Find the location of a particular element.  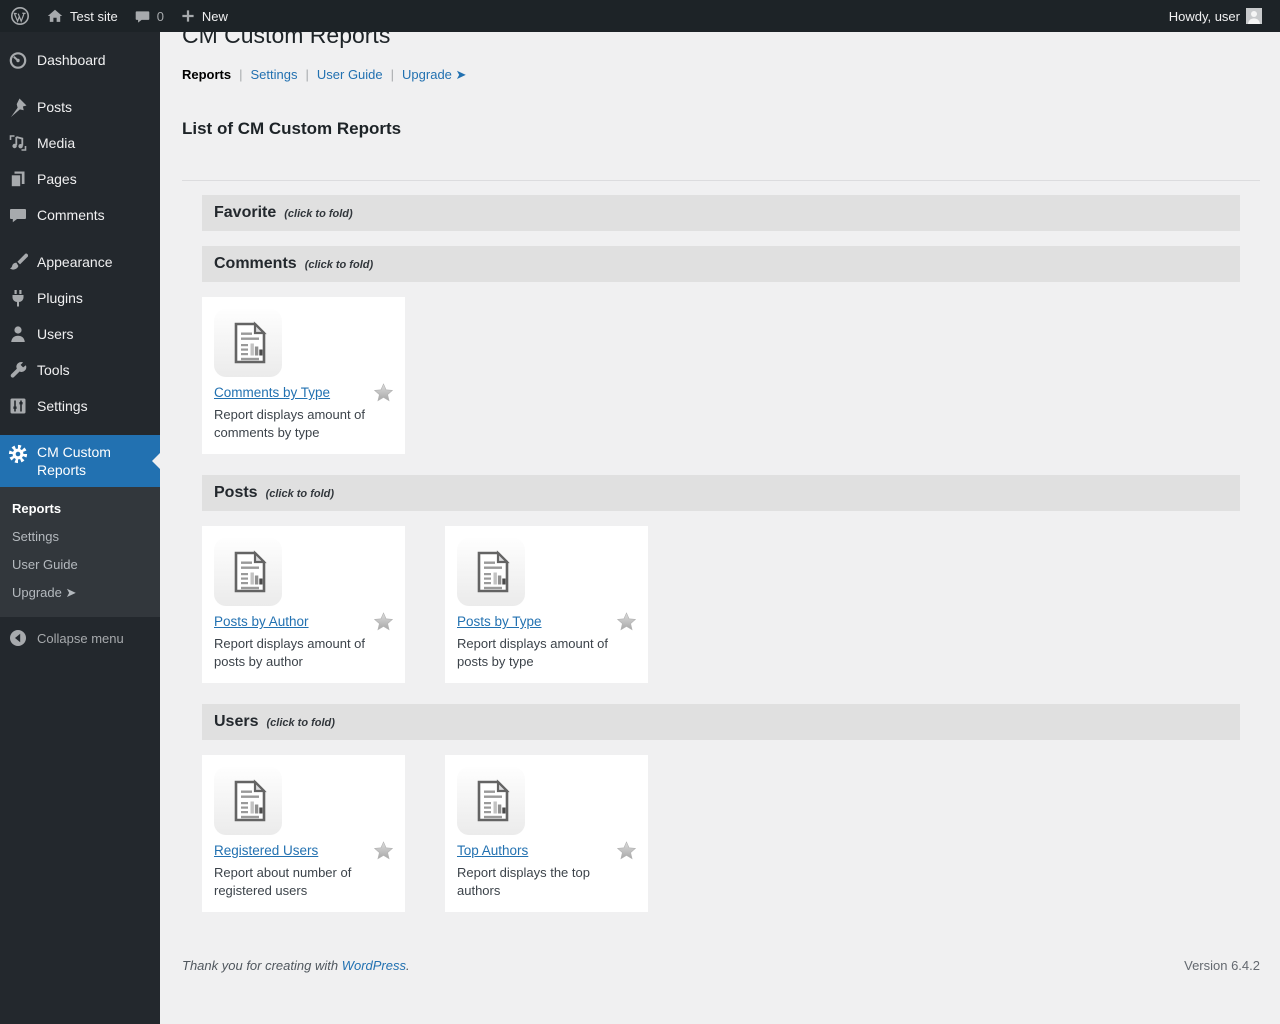

section-header-users: Users (click to fold) is located at coordinates (721, 722).